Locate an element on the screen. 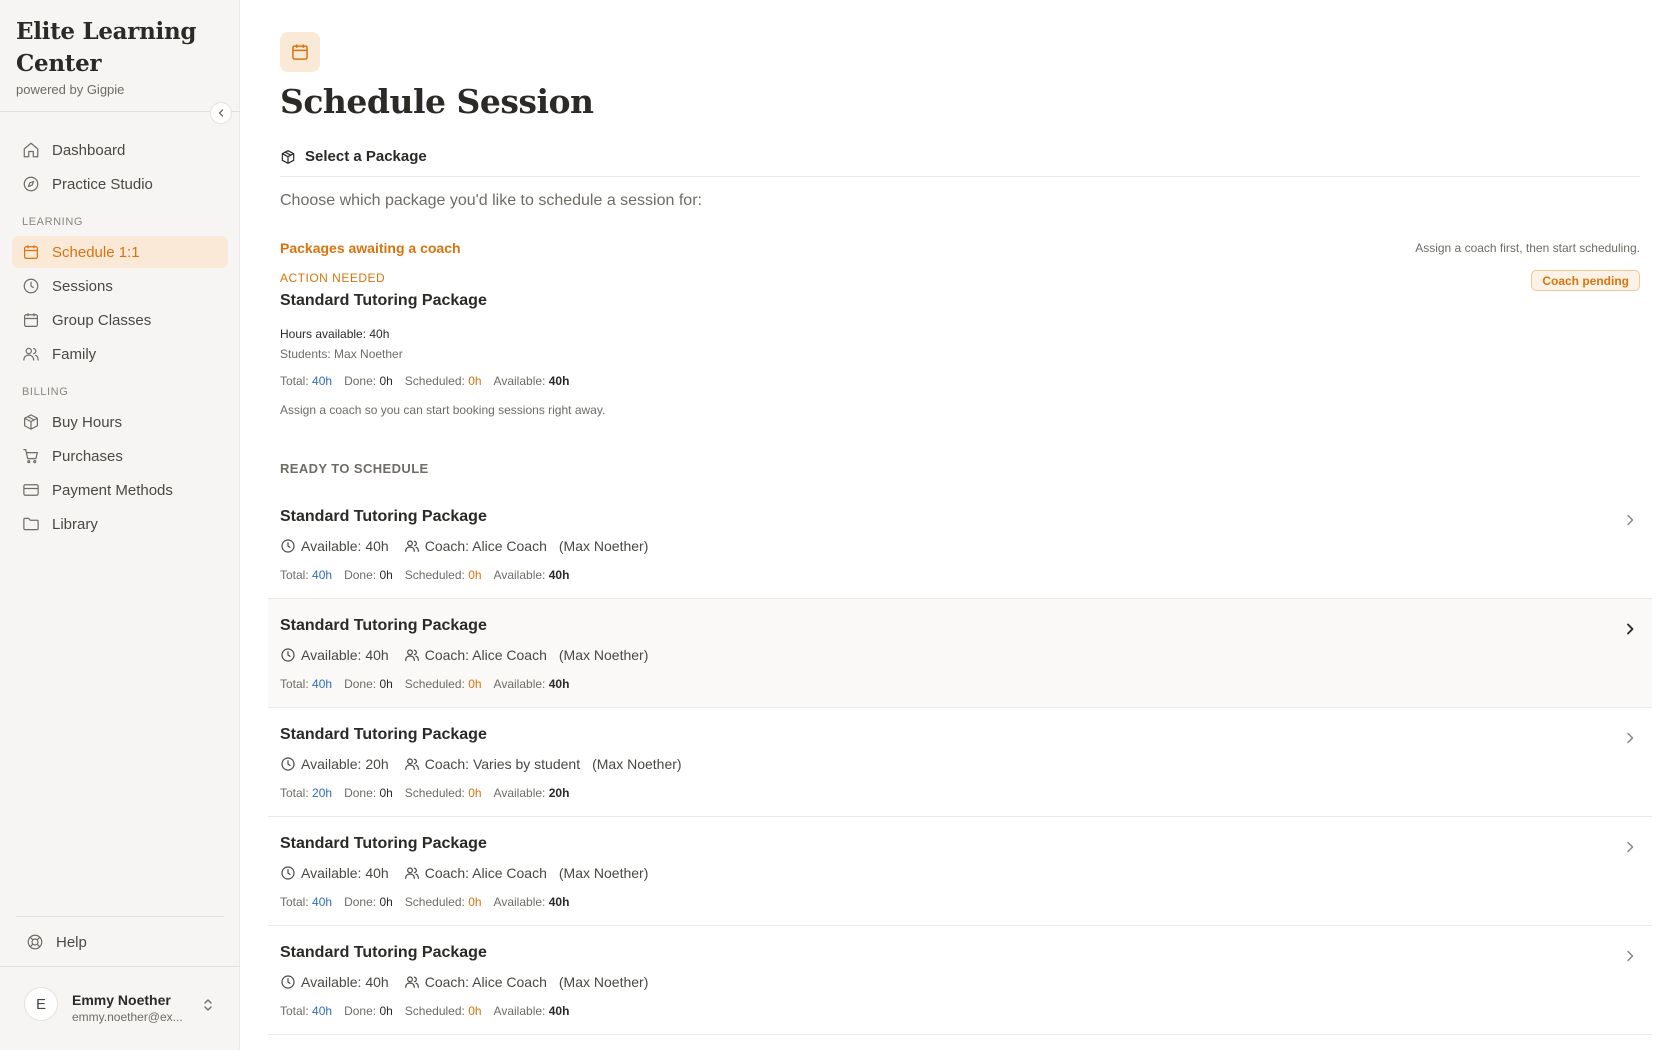 This screenshot has width=1680, height=1050. step-title: Select a Package is located at coordinates (366, 156).